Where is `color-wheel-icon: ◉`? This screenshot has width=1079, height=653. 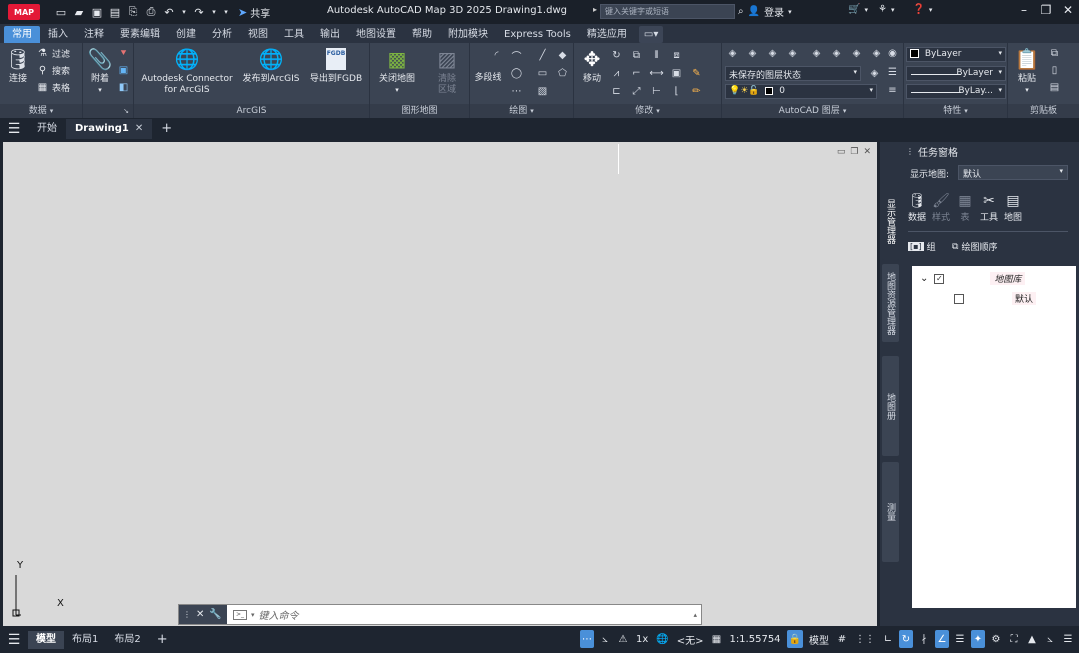
color-wheel-icon: ◉ is located at coordinates (892, 53).